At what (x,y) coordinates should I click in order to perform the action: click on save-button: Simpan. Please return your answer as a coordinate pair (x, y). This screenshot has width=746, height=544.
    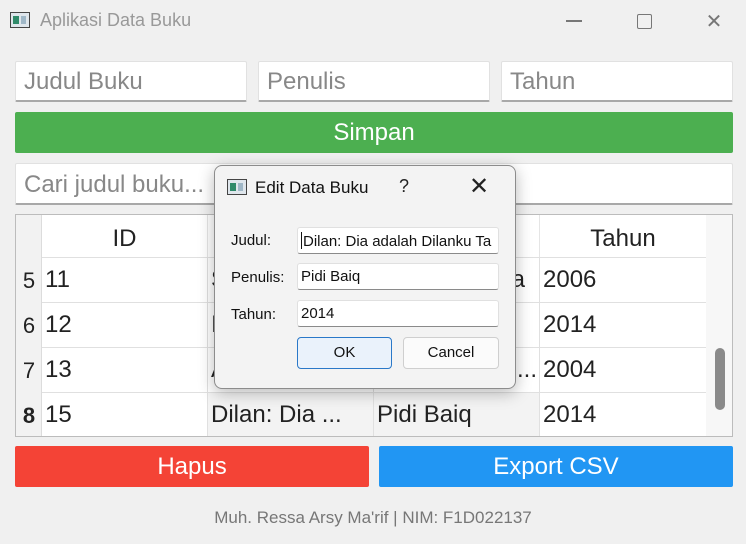
    Looking at the image, I should click on (374, 132).